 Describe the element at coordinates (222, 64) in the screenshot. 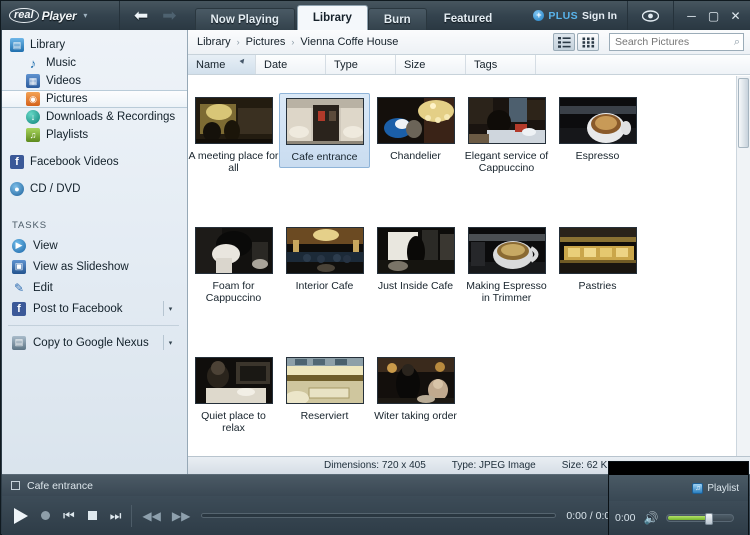

I see `column-header-name: Name ▲` at that location.